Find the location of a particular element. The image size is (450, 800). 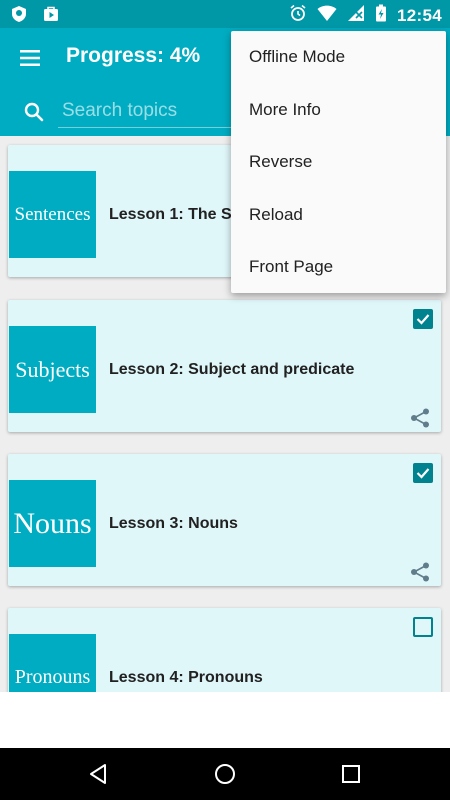

back-triangle-icon is located at coordinates (99, 774).